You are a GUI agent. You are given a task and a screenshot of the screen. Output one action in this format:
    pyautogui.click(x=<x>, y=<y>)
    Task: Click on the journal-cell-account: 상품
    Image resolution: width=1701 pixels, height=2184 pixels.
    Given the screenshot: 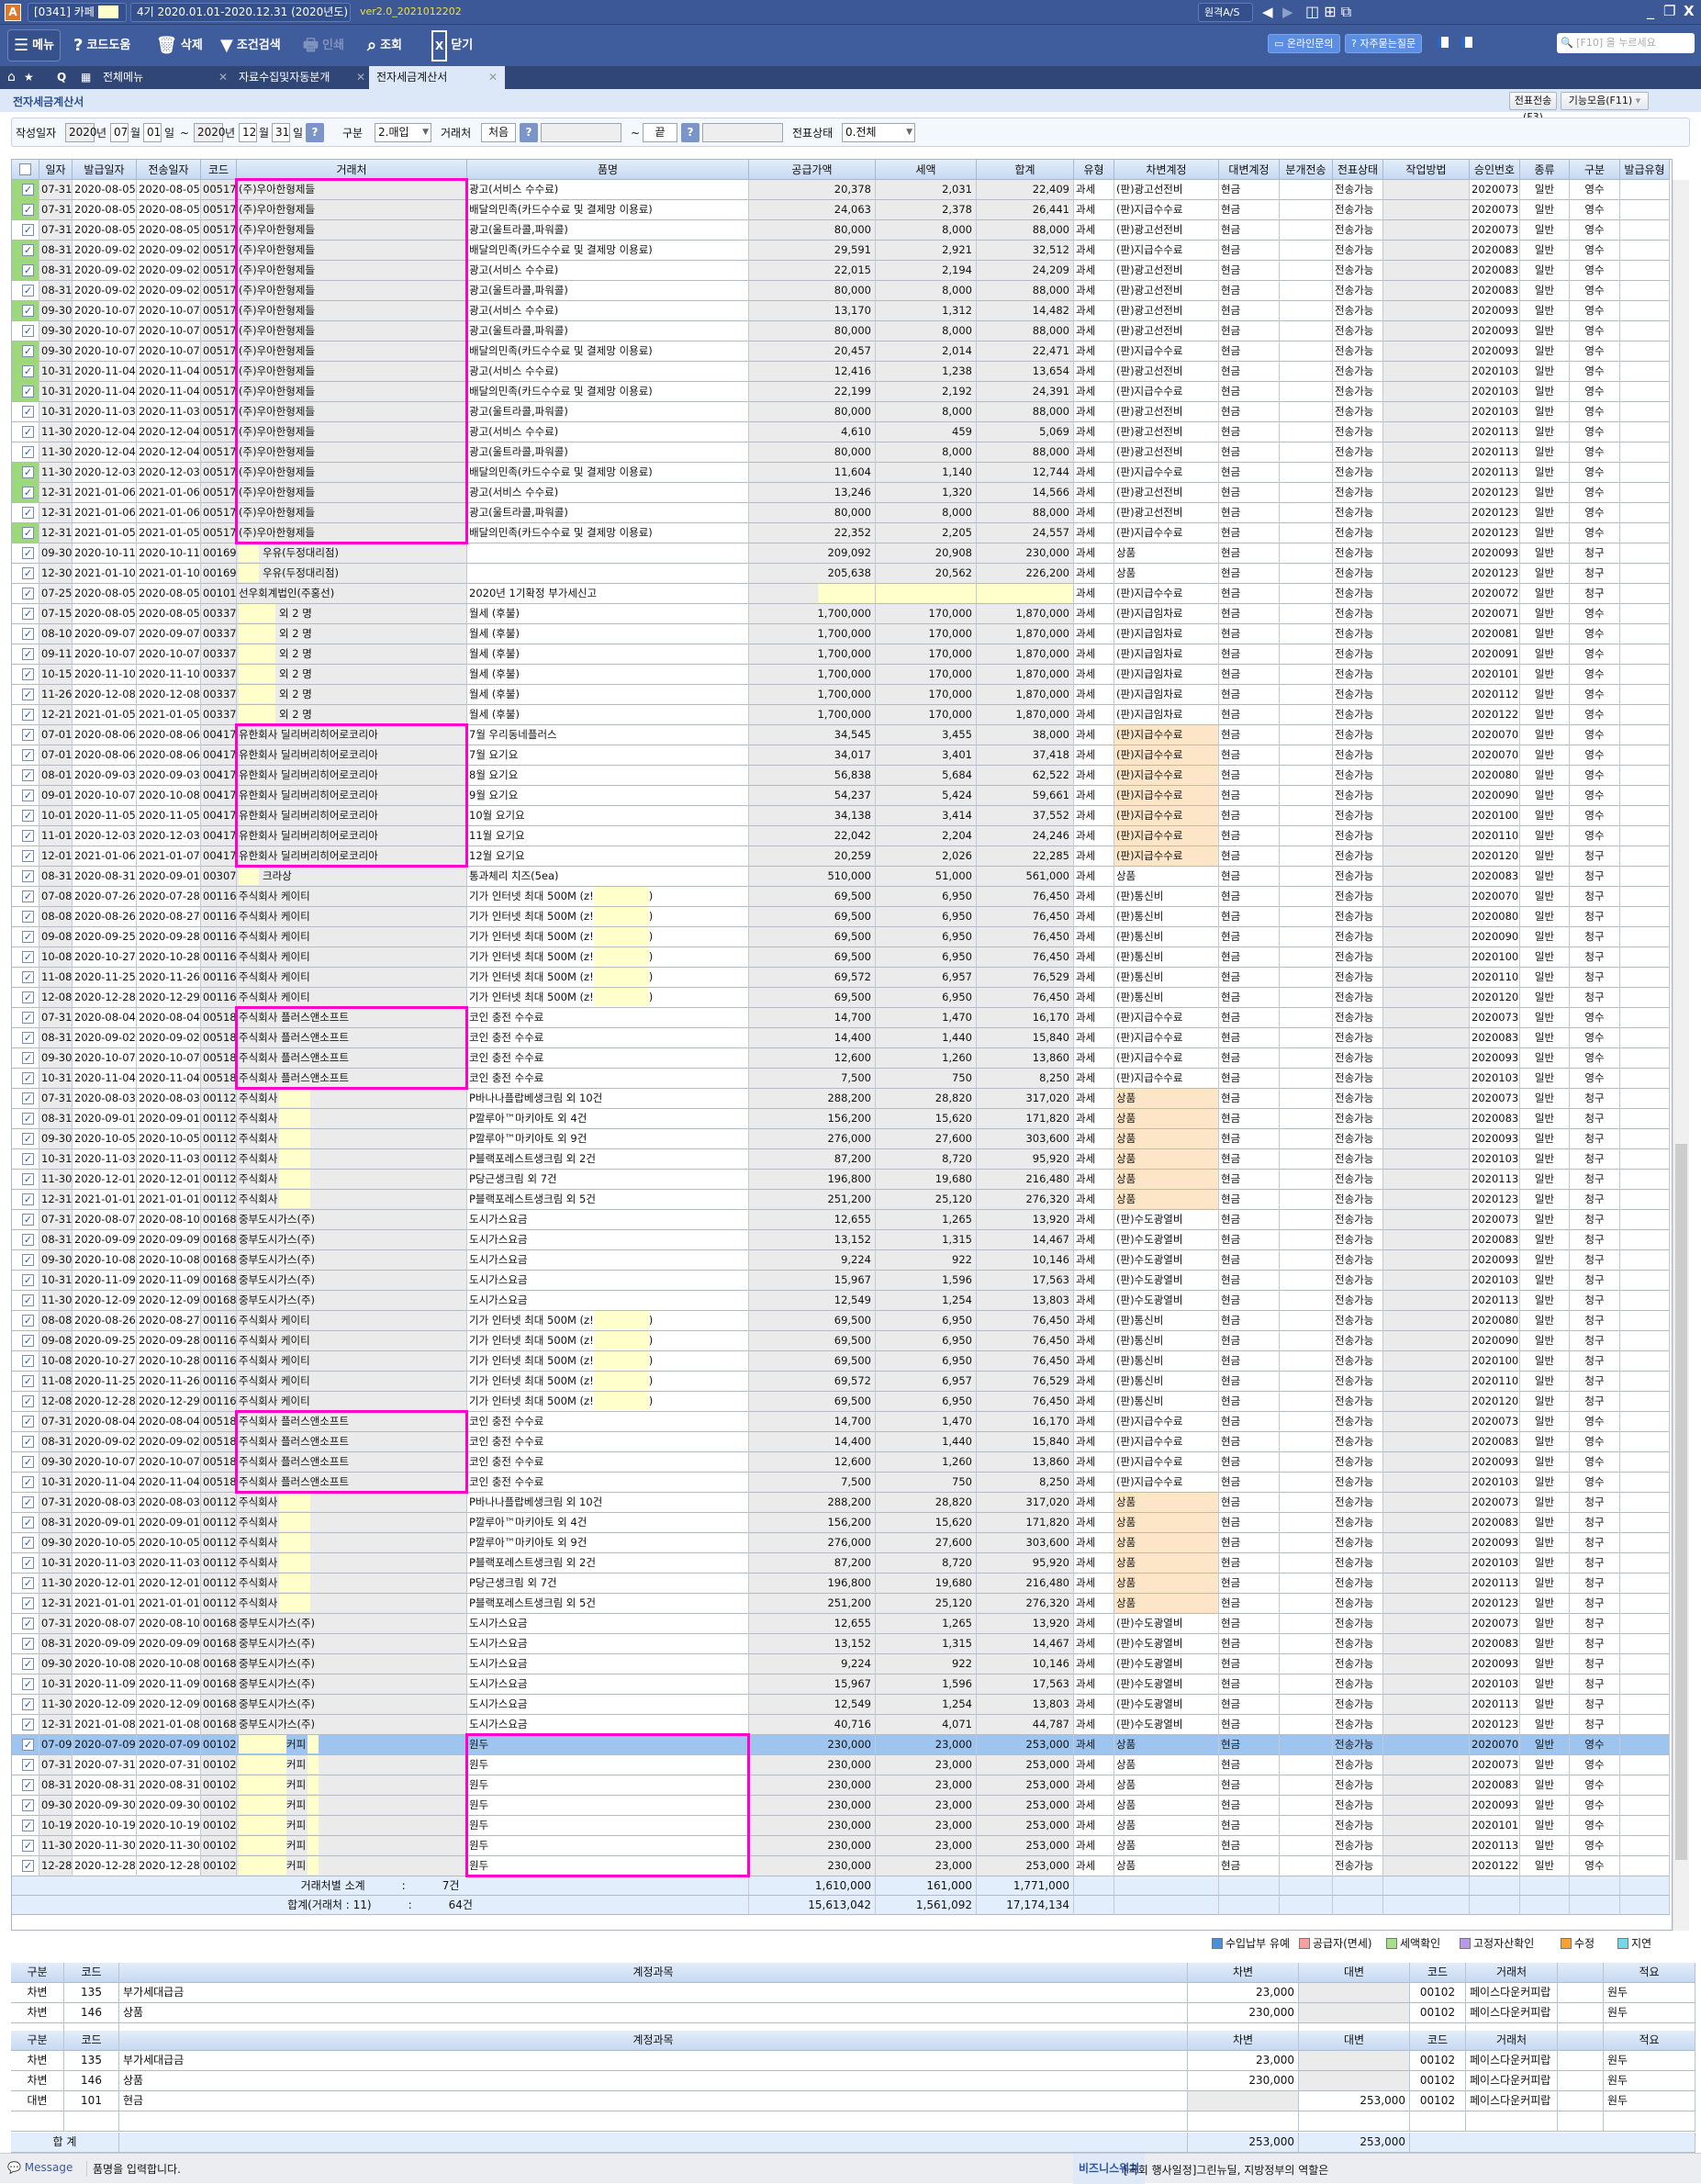 What is the action you would take?
    pyautogui.click(x=654, y=2081)
    